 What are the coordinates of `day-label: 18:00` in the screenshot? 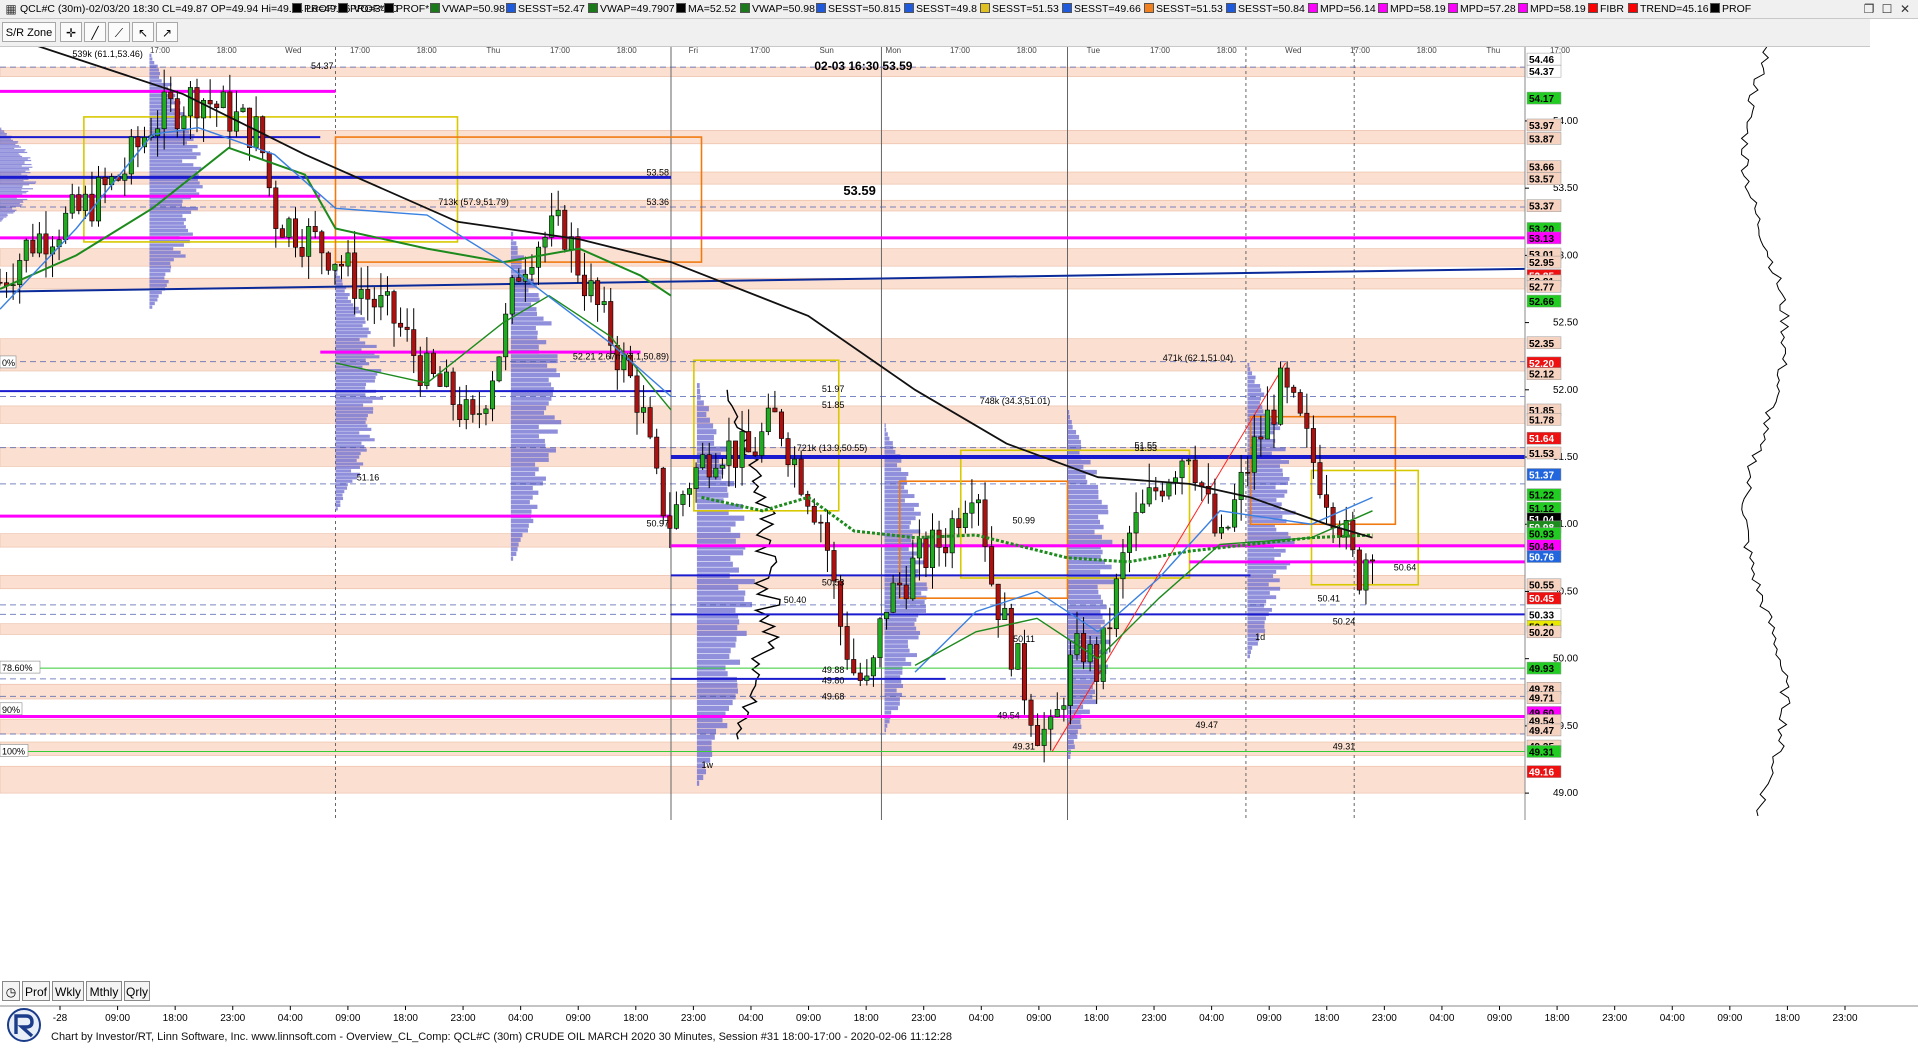 It's located at (1027, 50).